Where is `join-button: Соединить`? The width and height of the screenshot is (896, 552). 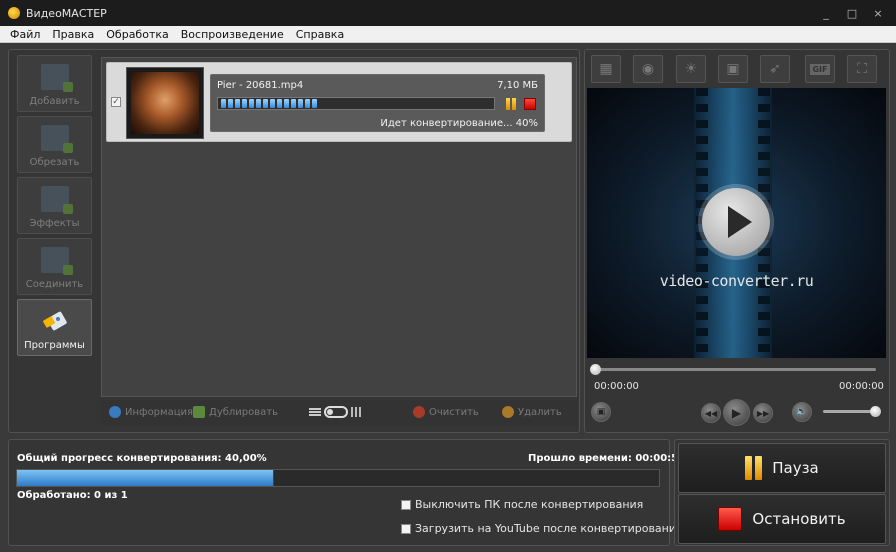
join-button: Соединить is located at coordinates (54, 266).